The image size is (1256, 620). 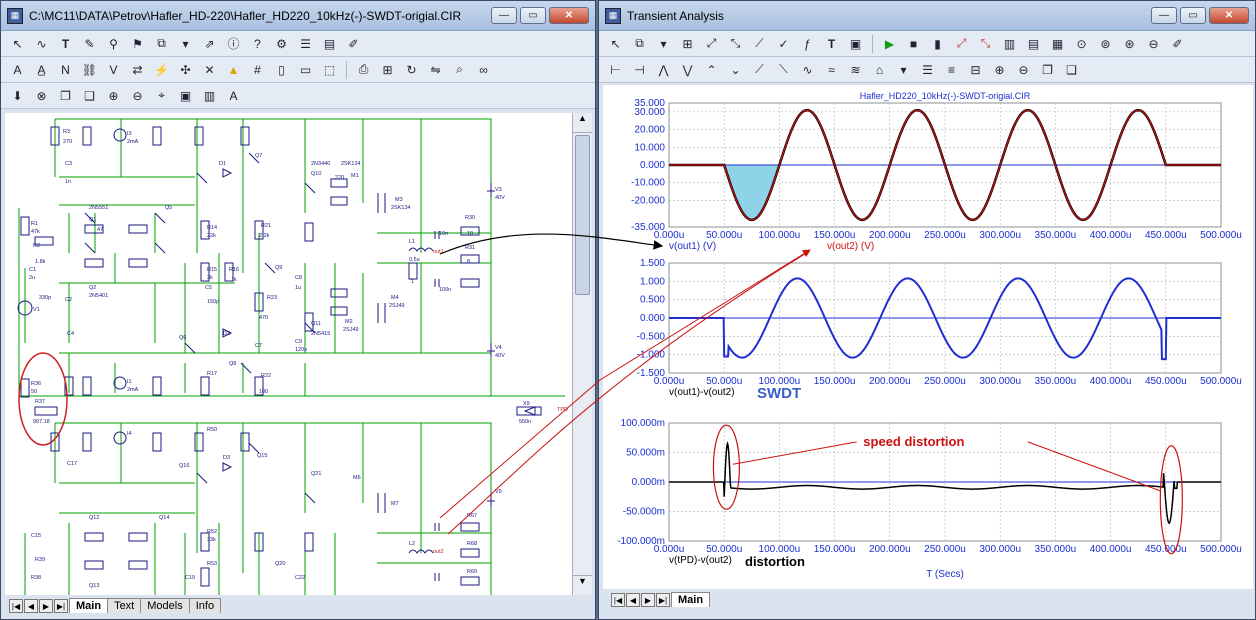 I want to click on zoom-out2-icon: ⊖, so click(x=1023, y=70).